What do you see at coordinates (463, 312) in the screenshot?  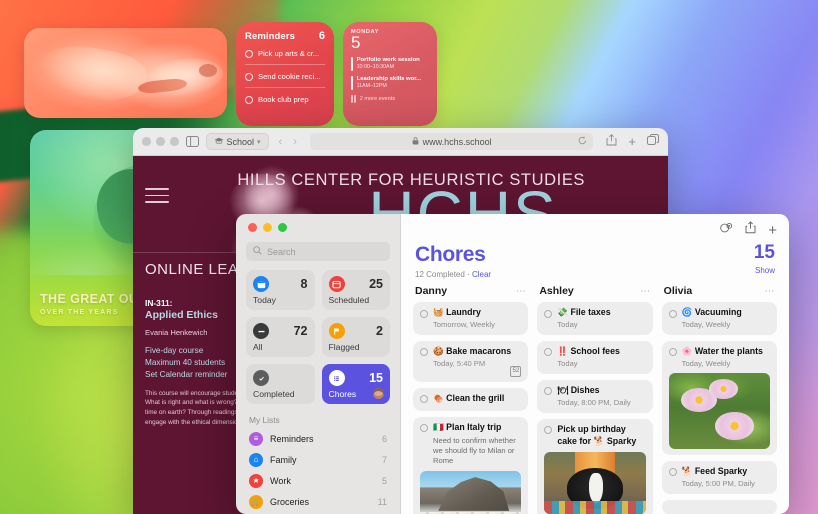 I see `task-title: Laundry` at bounding box center [463, 312].